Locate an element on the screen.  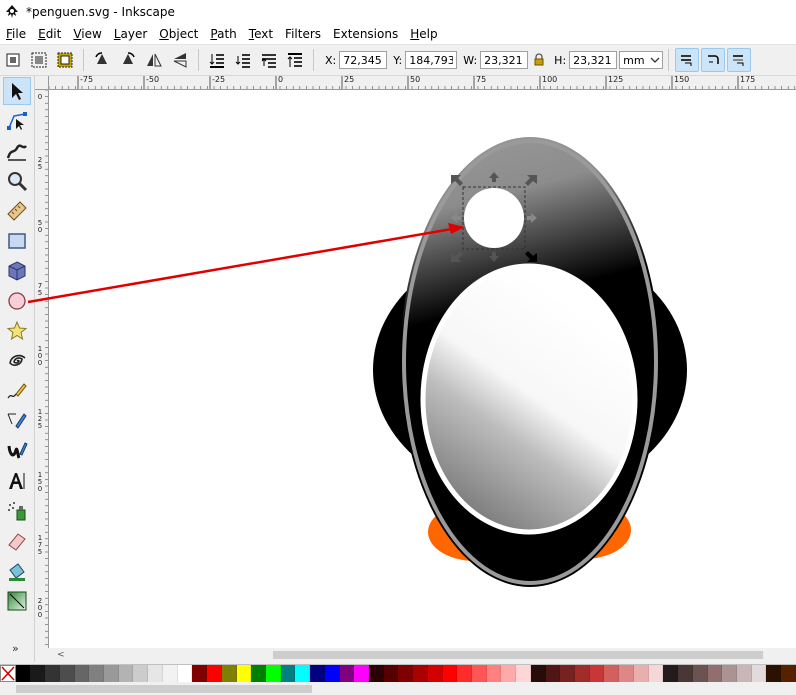
menu-help: Help is located at coordinates (423, 34).